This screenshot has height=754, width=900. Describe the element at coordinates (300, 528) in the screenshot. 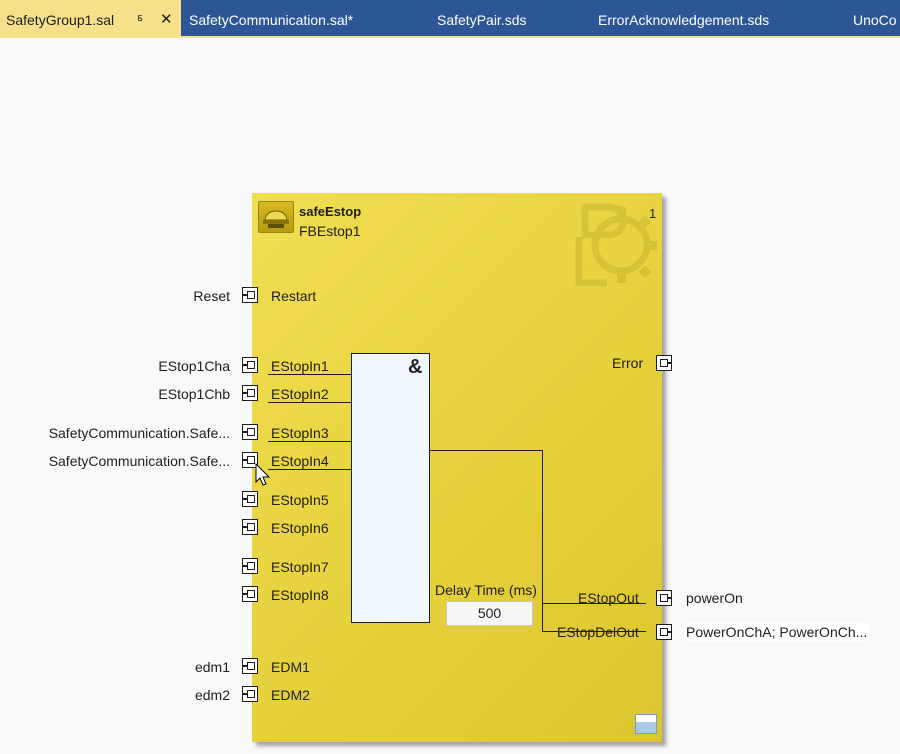

I see `input-pin-label: EStopIn6` at that location.